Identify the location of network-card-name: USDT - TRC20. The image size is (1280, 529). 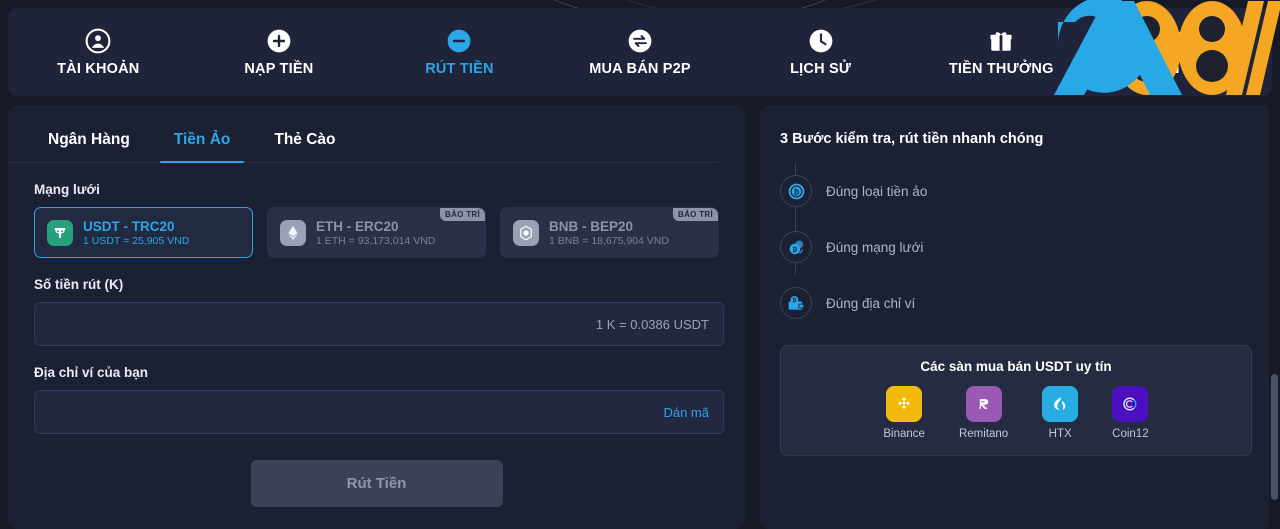
(129, 226).